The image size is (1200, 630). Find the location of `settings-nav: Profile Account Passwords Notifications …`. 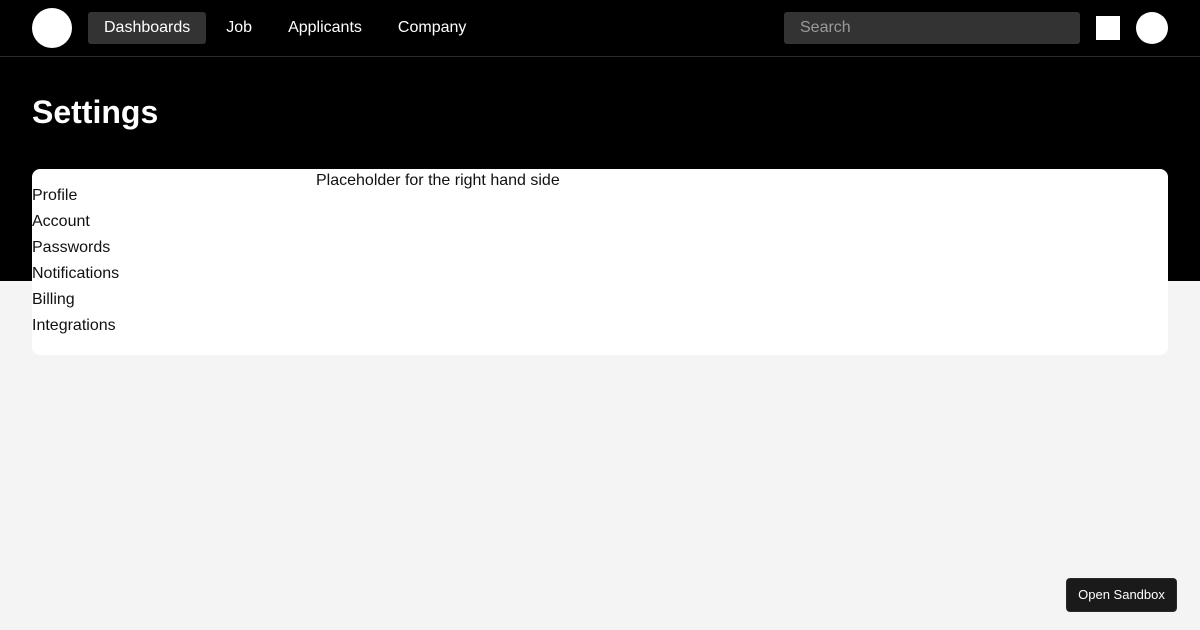

settings-nav: Profile Account Passwords Notifications … is located at coordinates (75, 261).